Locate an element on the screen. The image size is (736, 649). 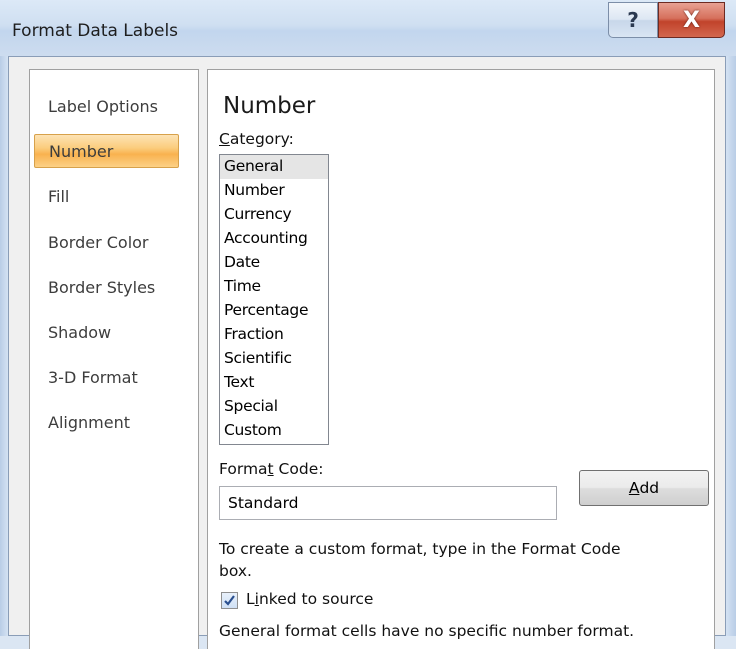
add-button: Add is located at coordinates (644, 488).